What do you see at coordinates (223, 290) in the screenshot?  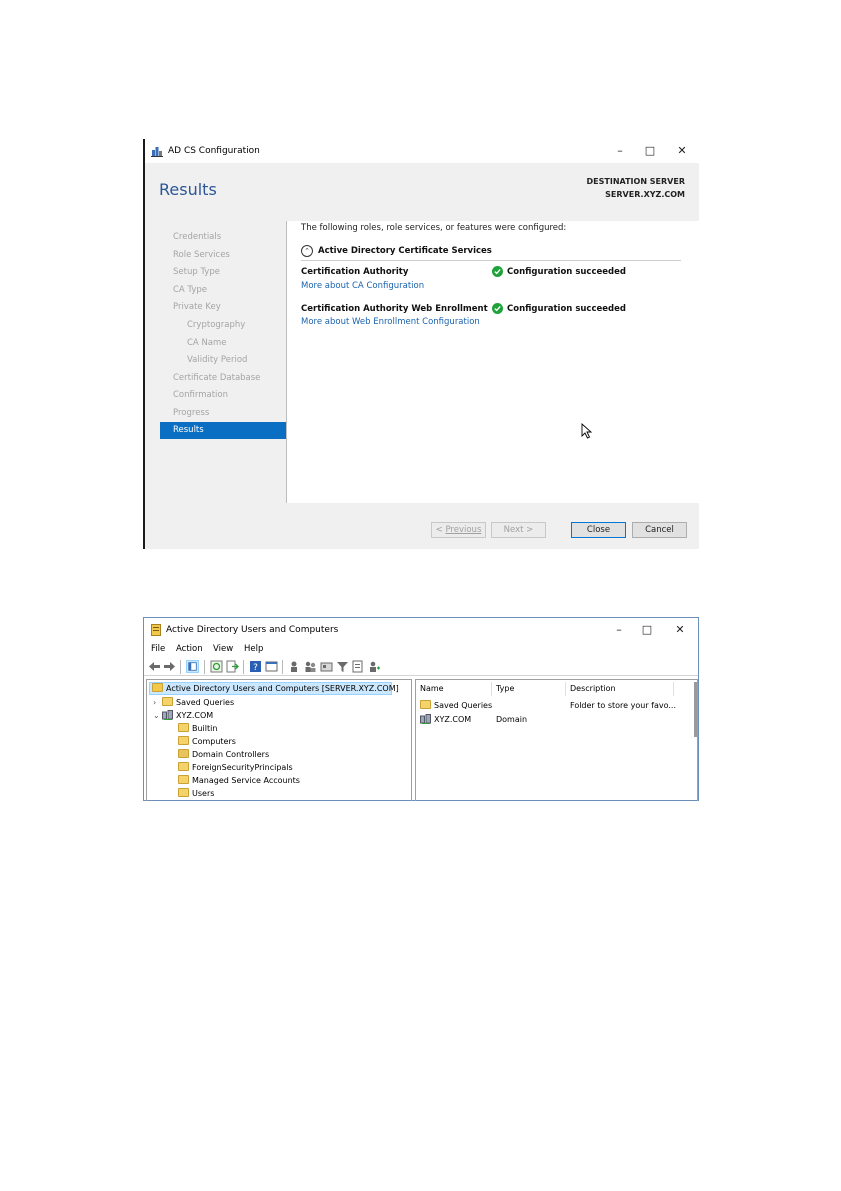 I see `nav-item-ca-type: CA Type` at bounding box center [223, 290].